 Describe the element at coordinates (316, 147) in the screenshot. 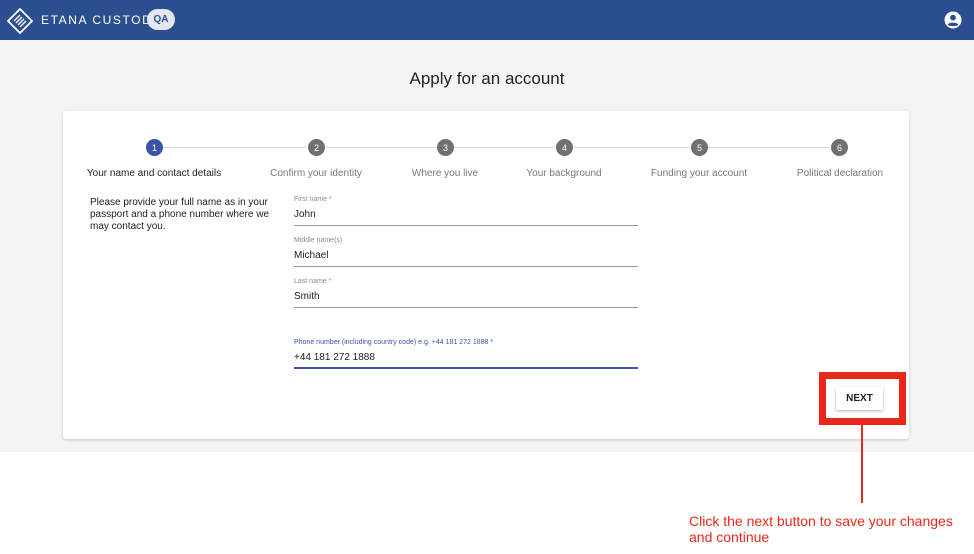

I see `step-2-indicator: 2` at that location.